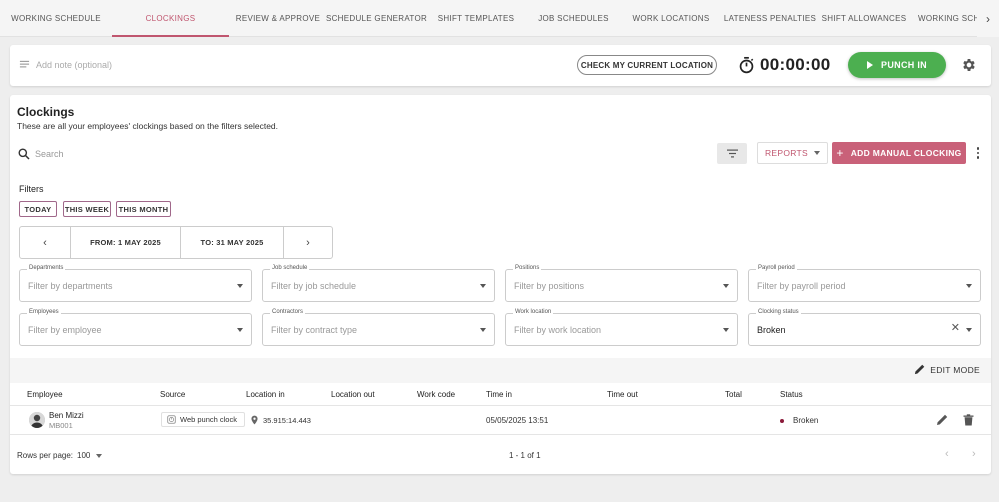  What do you see at coordinates (525, 455) in the screenshot?
I see `pagination-count: 1 - 1 of 1` at bounding box center [525, 455].